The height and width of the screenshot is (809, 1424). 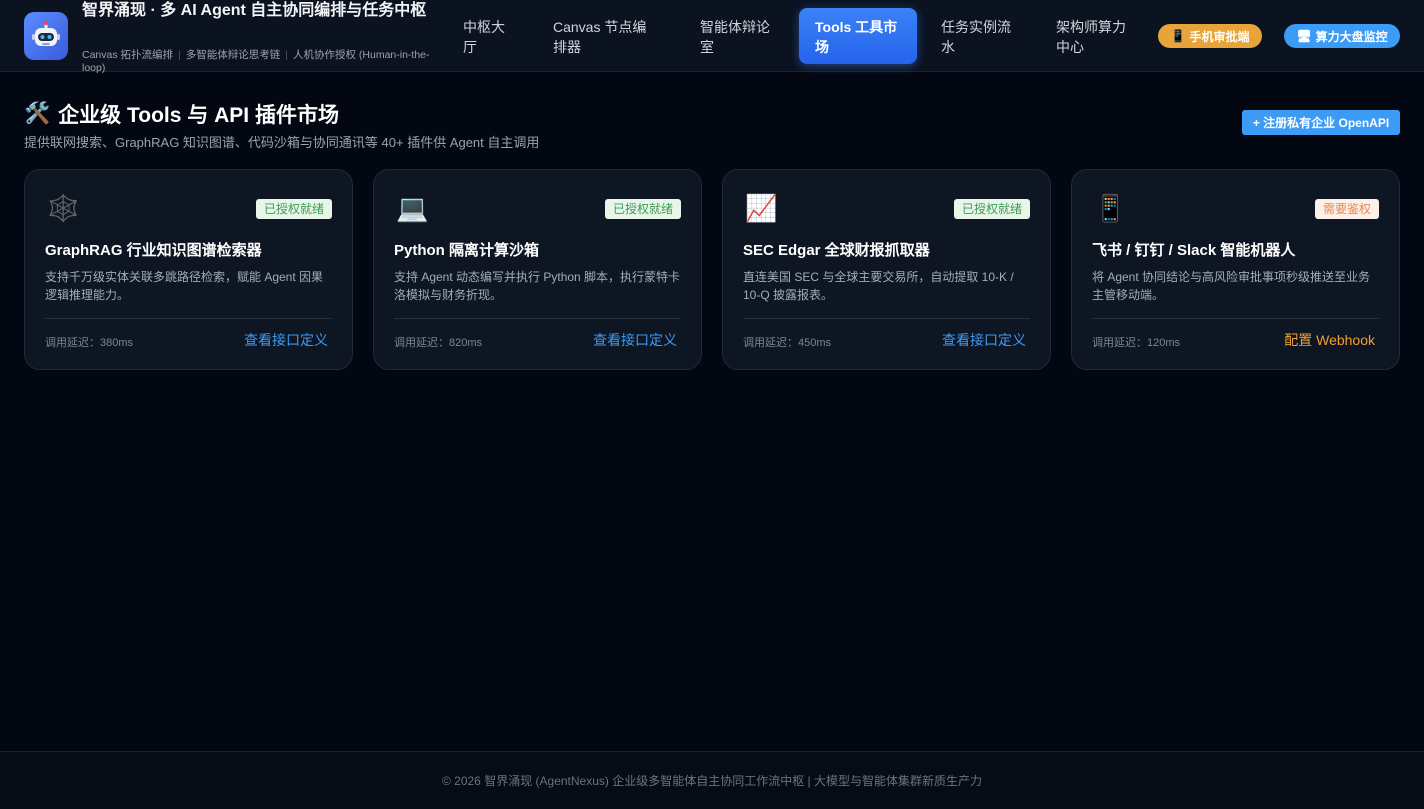 What do you see at coordinates (153, 250) in the screenshot?
I see `tool-card-title: GraphRAG 行业知识图谱检索器` at bounding box center [153, 250].